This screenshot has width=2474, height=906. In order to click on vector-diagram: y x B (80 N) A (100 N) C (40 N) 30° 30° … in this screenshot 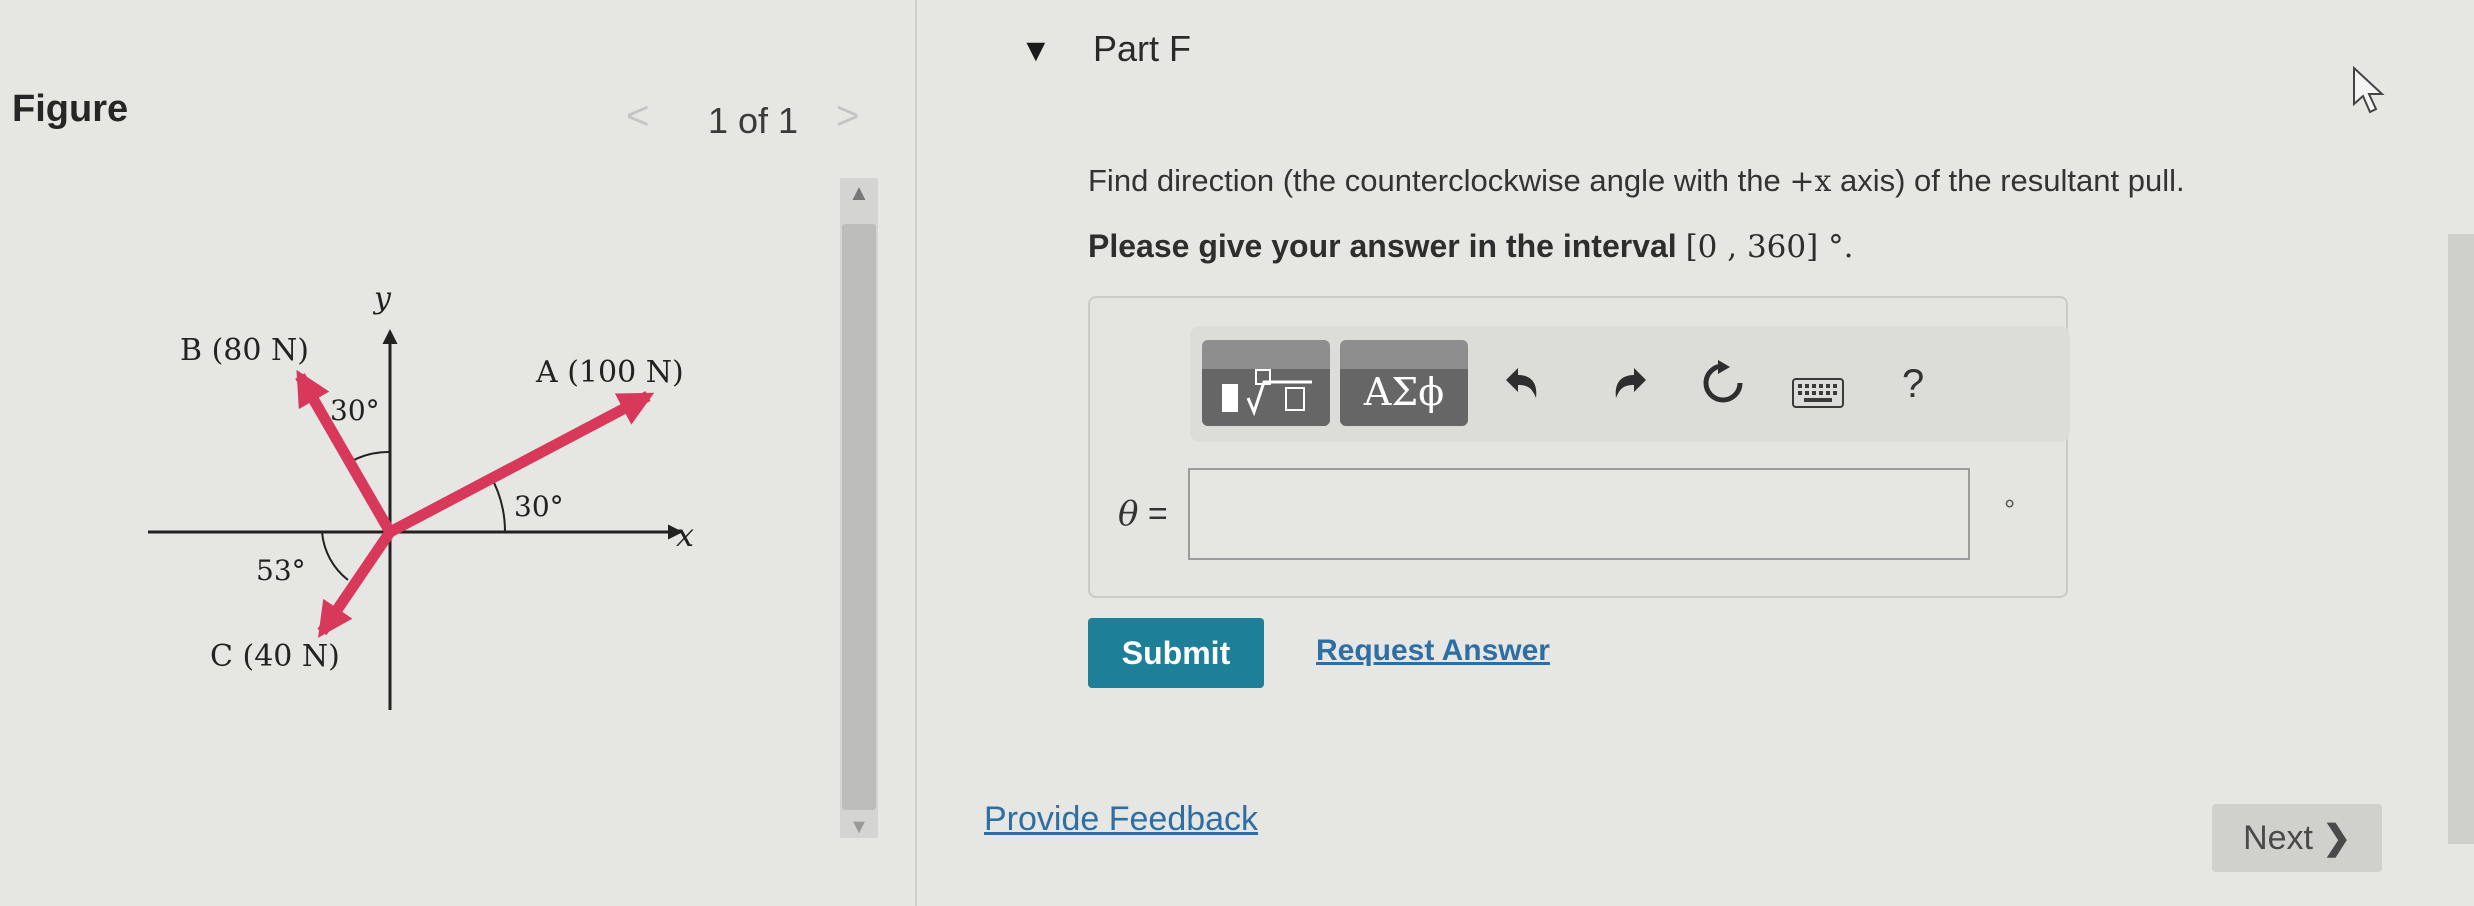, I will do `click(421, 495)`.